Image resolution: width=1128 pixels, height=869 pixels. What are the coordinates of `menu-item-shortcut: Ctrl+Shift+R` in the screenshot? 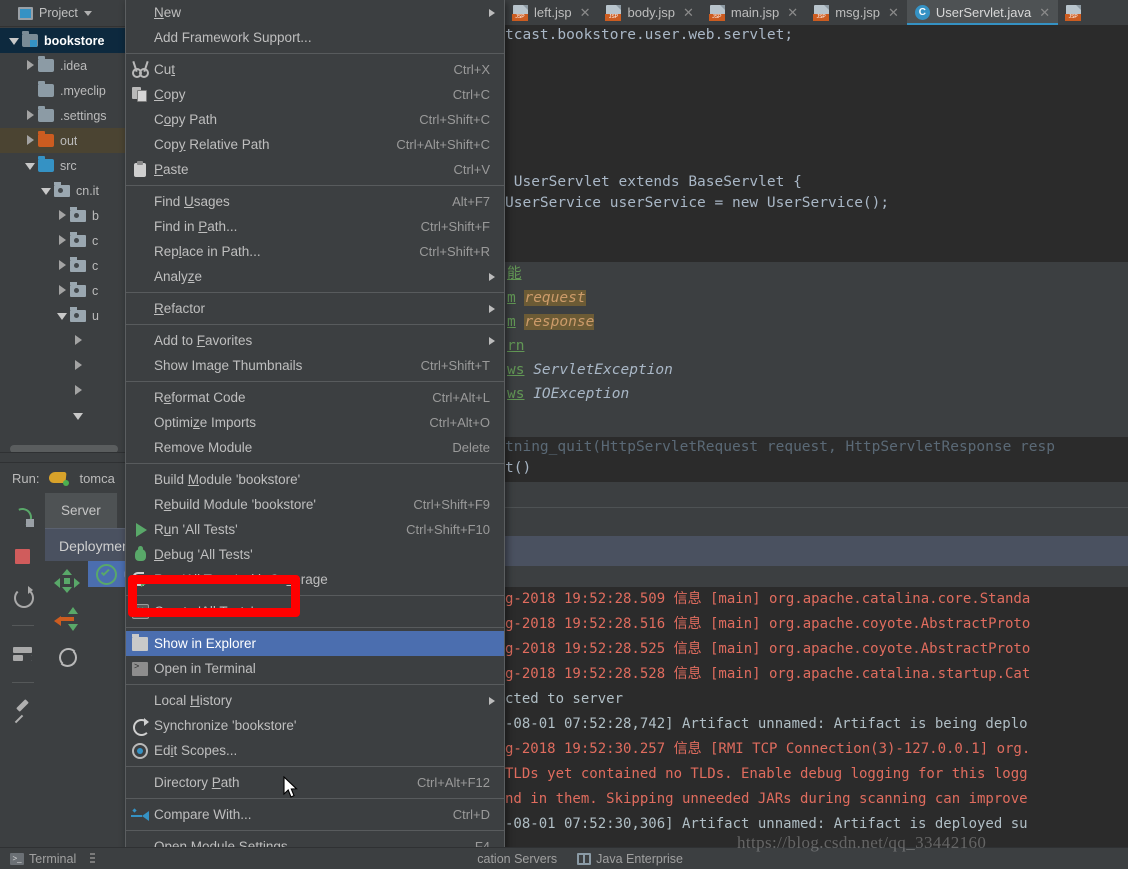 It's located at (454, 251).